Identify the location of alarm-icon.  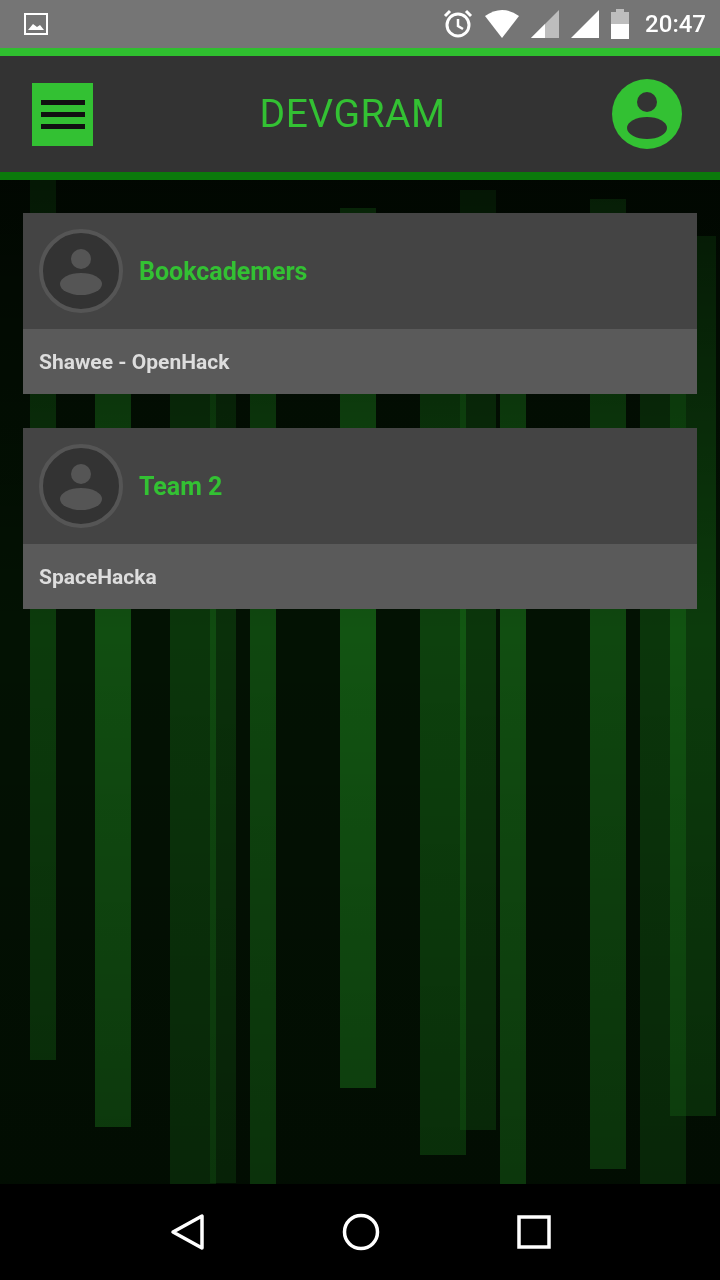
(458, 24).